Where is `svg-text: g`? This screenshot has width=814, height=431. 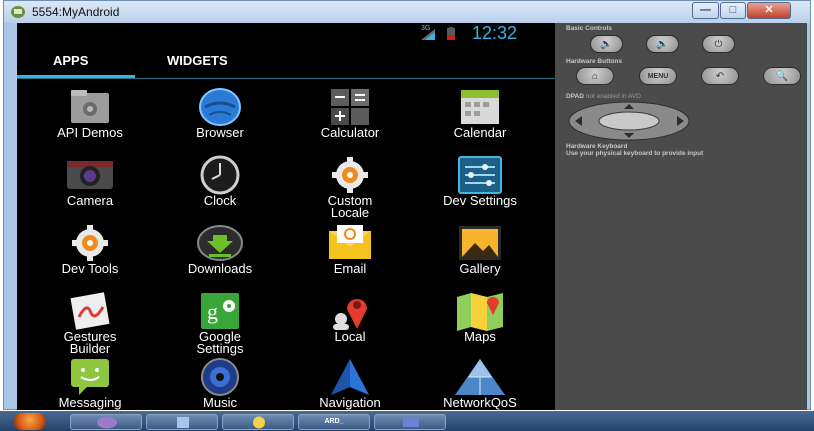
svg-text: g is located at coordinates (212, 311).